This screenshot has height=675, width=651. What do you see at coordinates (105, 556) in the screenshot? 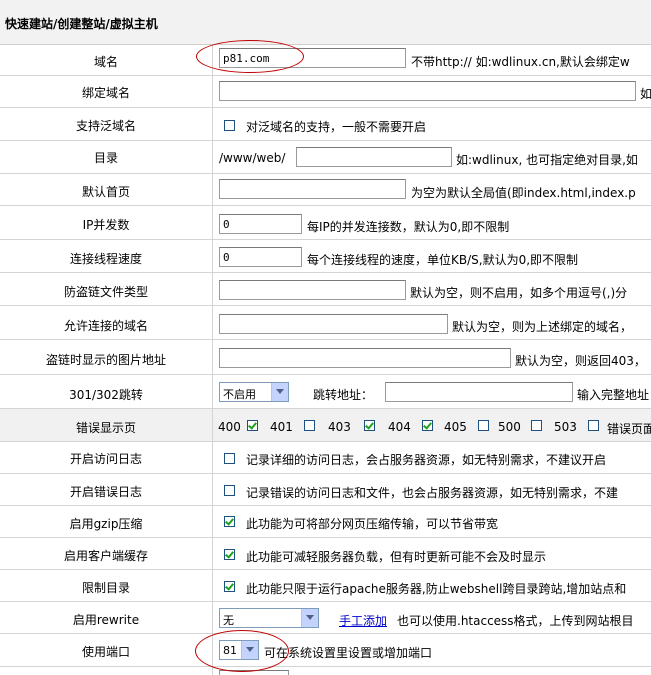
I see `client-cache-label: 启用客户端缓存` at bounding box center [105, 556].